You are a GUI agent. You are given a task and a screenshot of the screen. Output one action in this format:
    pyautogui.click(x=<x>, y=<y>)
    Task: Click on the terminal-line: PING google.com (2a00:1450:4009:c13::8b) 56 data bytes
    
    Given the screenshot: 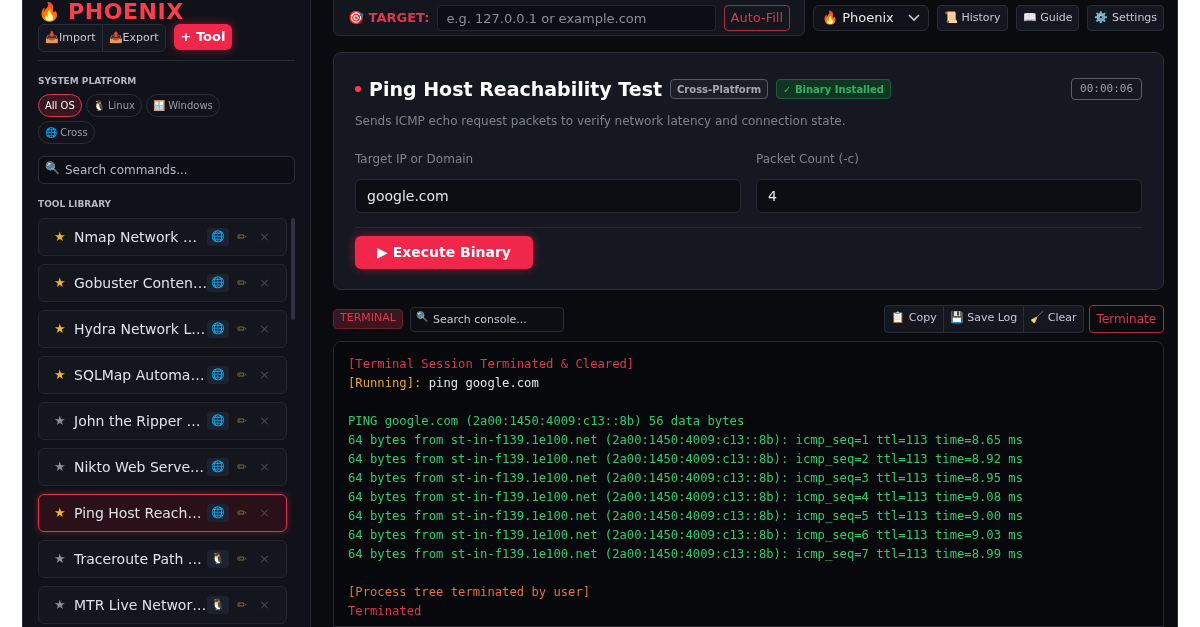 What is the action you would take?
    pyautogui.click(x=547, y=421)
    